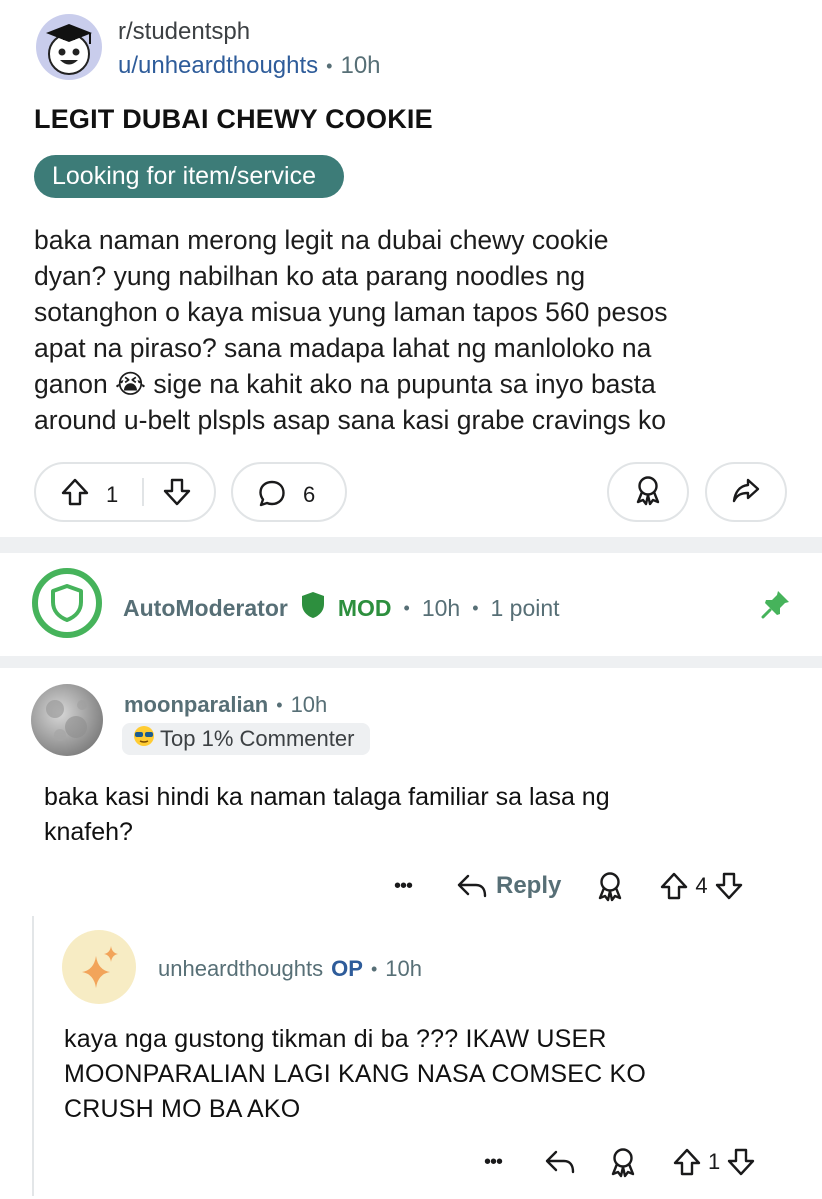  Describe the element at coordinates (714, 1161) in the screenshot. I see `reply-vote-count: 1` at that location.